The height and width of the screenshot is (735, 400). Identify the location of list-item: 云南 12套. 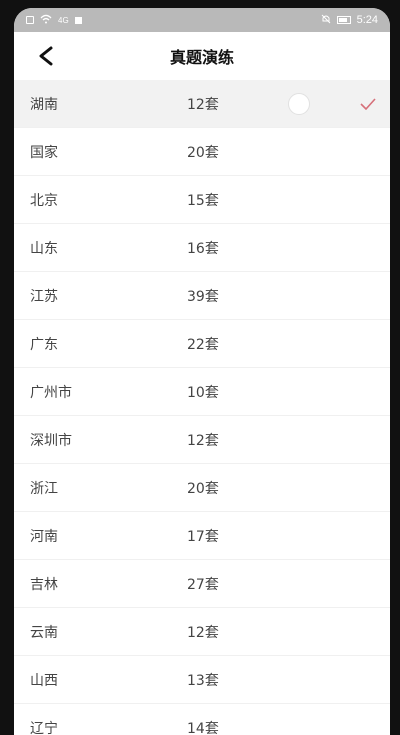
(202, 632).